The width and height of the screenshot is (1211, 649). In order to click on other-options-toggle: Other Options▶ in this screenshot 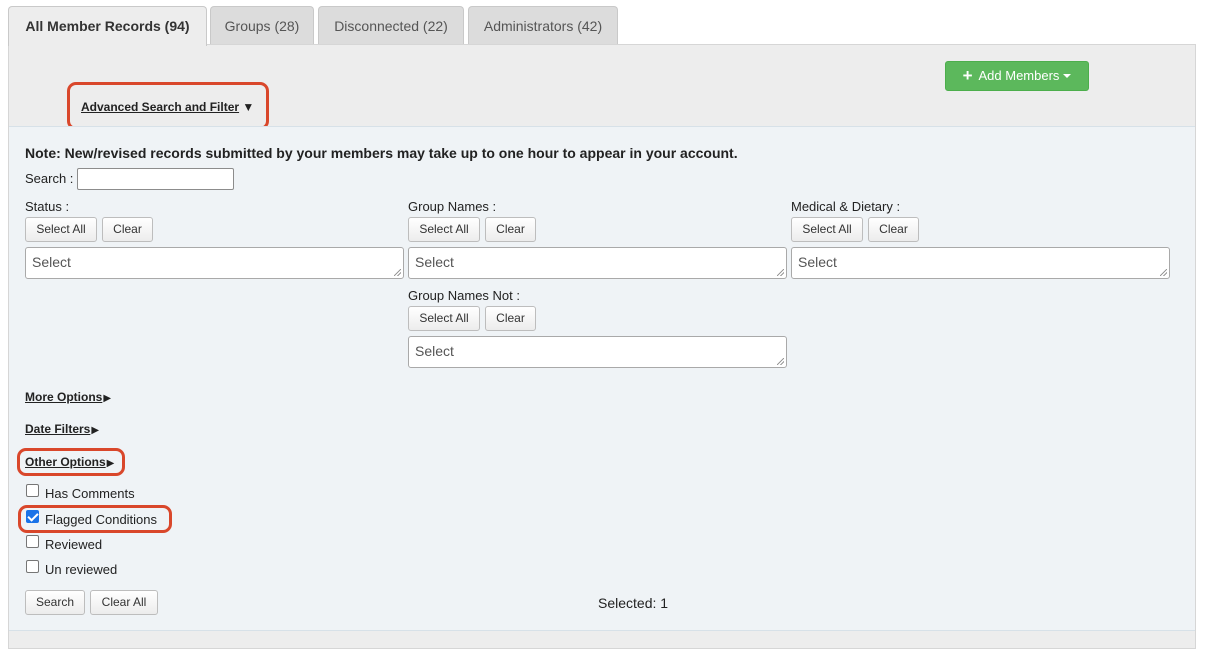, I will do `click(69, 462)`.